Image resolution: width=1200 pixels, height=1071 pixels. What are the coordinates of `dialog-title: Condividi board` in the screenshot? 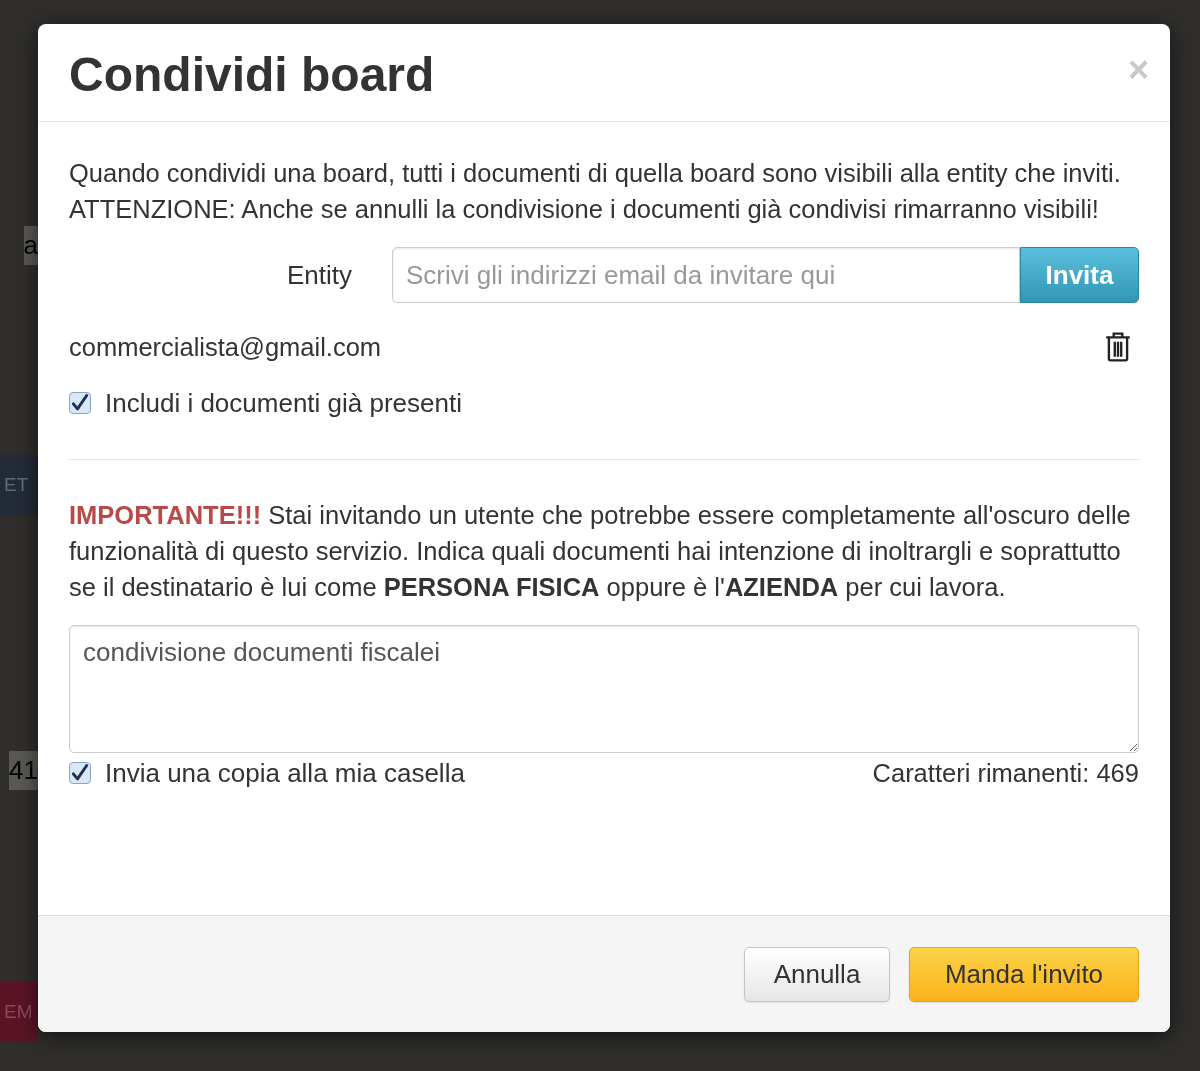 It's located at (252, 74).